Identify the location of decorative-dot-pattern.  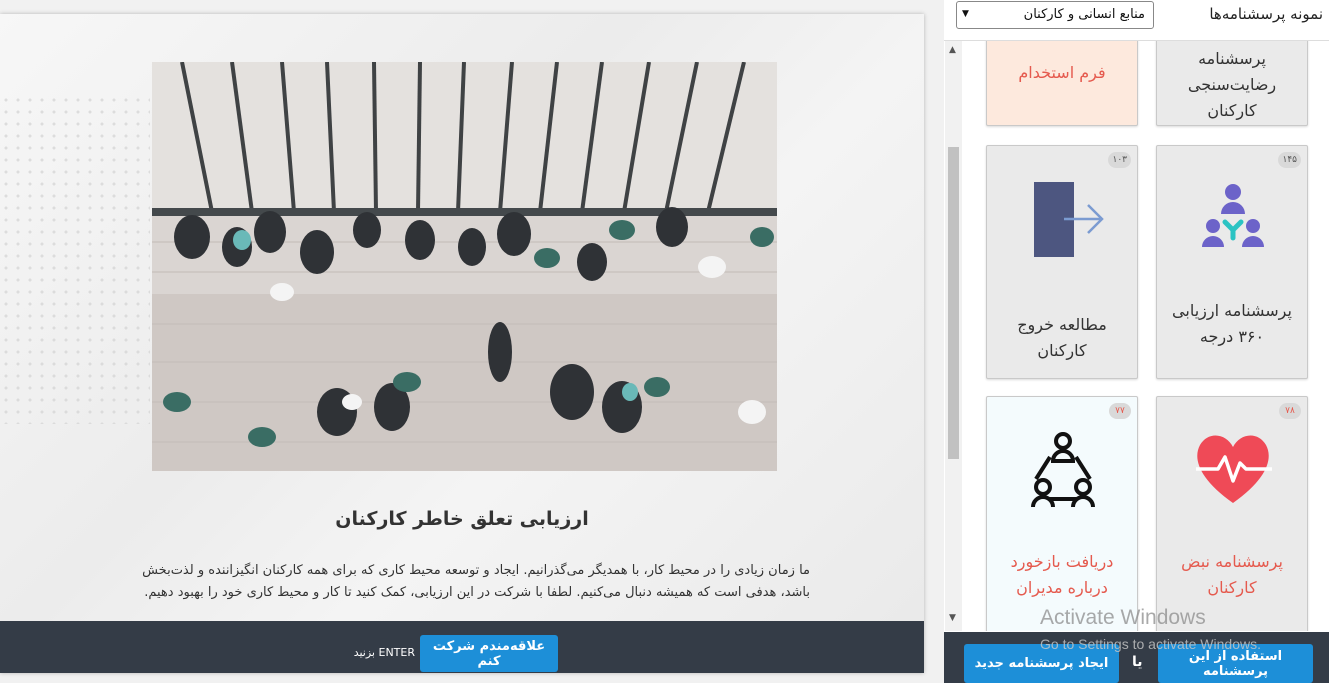
(75, 259).